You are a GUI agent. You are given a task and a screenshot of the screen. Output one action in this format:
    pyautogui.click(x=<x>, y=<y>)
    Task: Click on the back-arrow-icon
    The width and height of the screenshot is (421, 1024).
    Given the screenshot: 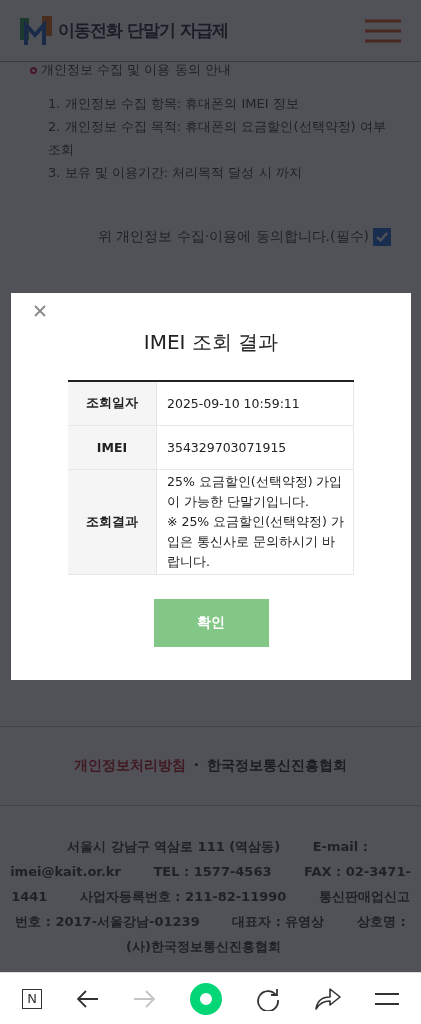 What is the action you would take?
    pyautogui.click(x=87, y=998)
    